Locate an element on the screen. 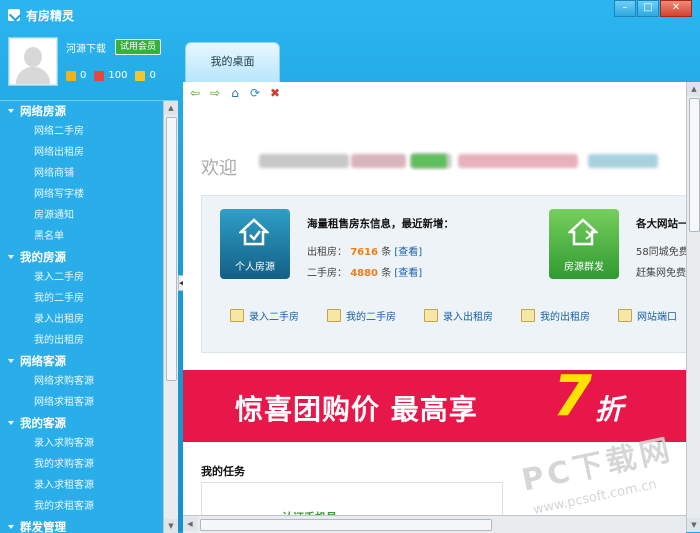 Image resolution: width=700 pixels, height=533 pixels. stat-houses: 0 is located at coordinates (76, 75).